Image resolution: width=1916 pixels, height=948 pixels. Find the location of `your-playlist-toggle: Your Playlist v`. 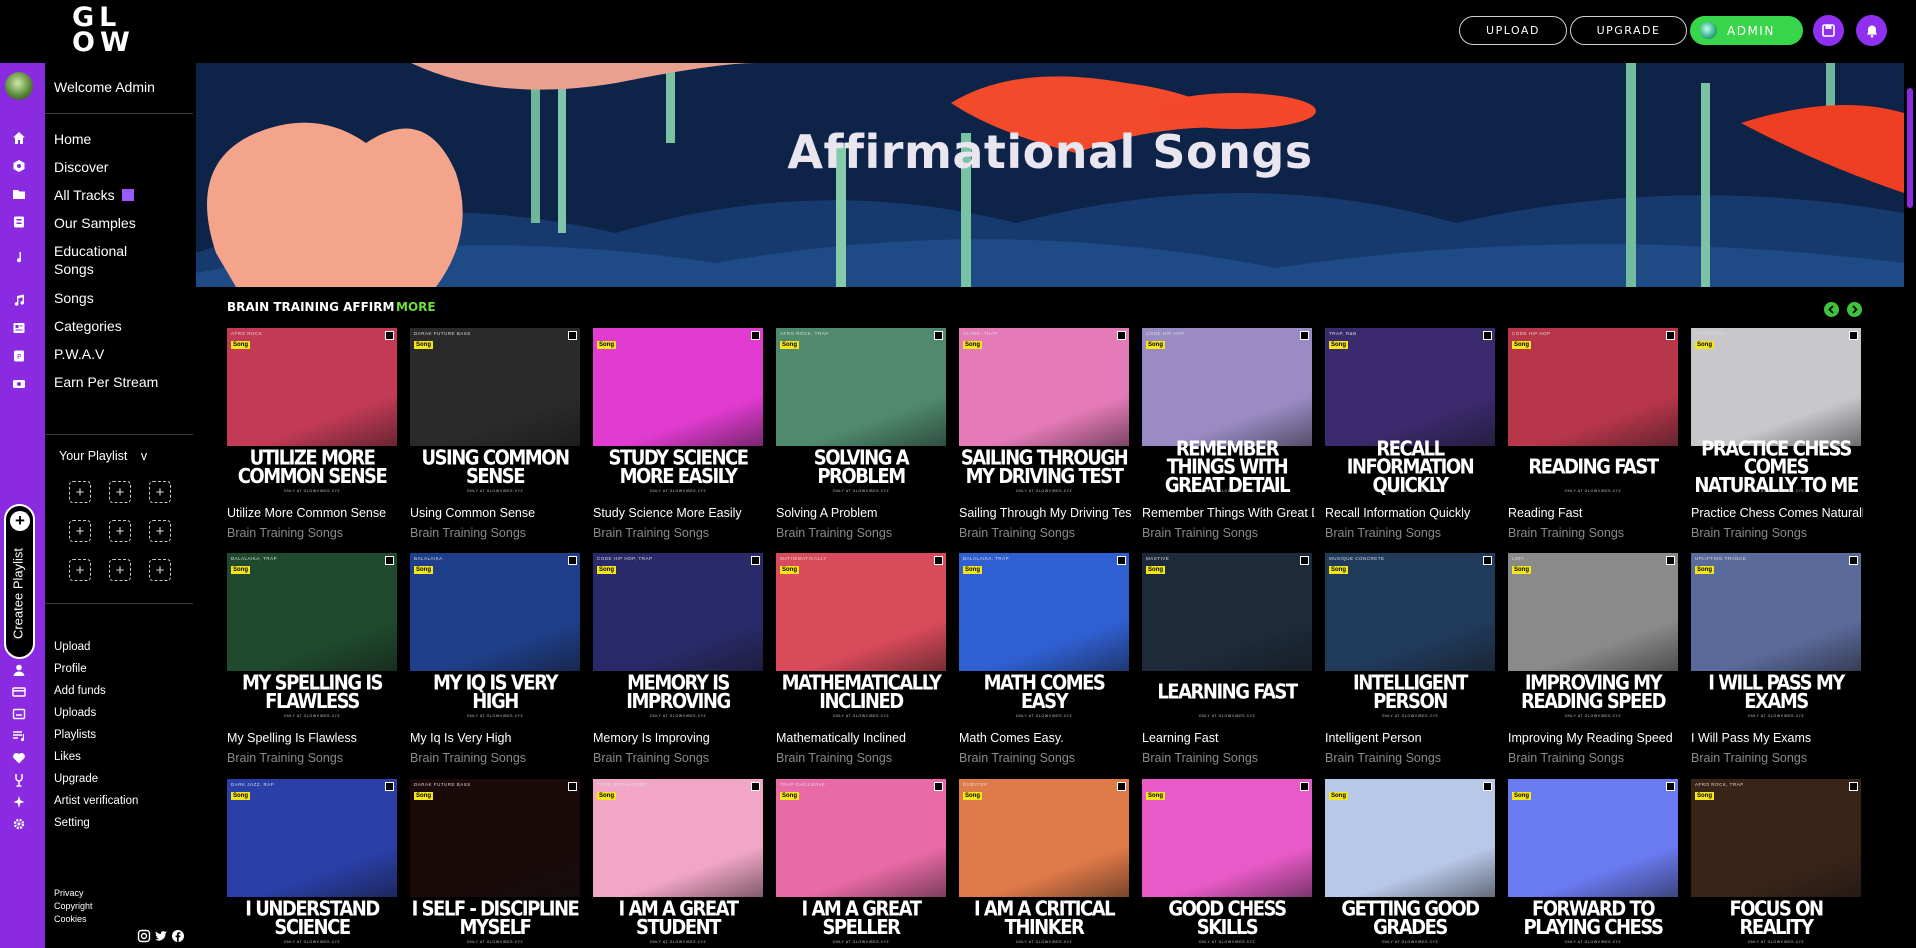

your-playlist-toggle: Your Playlist v is located at coordinates (103, 456).